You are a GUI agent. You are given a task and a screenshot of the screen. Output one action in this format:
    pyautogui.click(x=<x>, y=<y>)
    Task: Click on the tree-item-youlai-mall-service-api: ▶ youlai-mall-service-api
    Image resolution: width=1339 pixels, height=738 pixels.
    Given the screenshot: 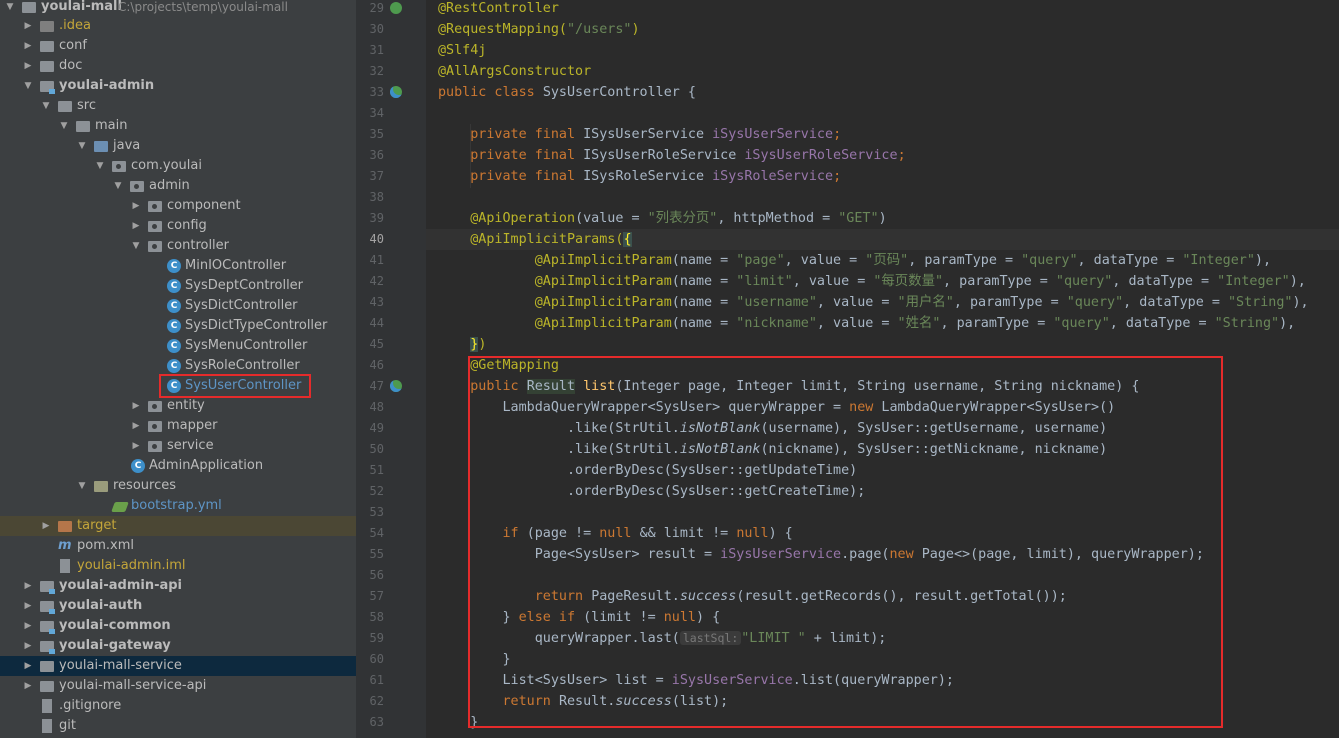 What is the action you would take?
    pyautogui.click(x=178, y=686)
    